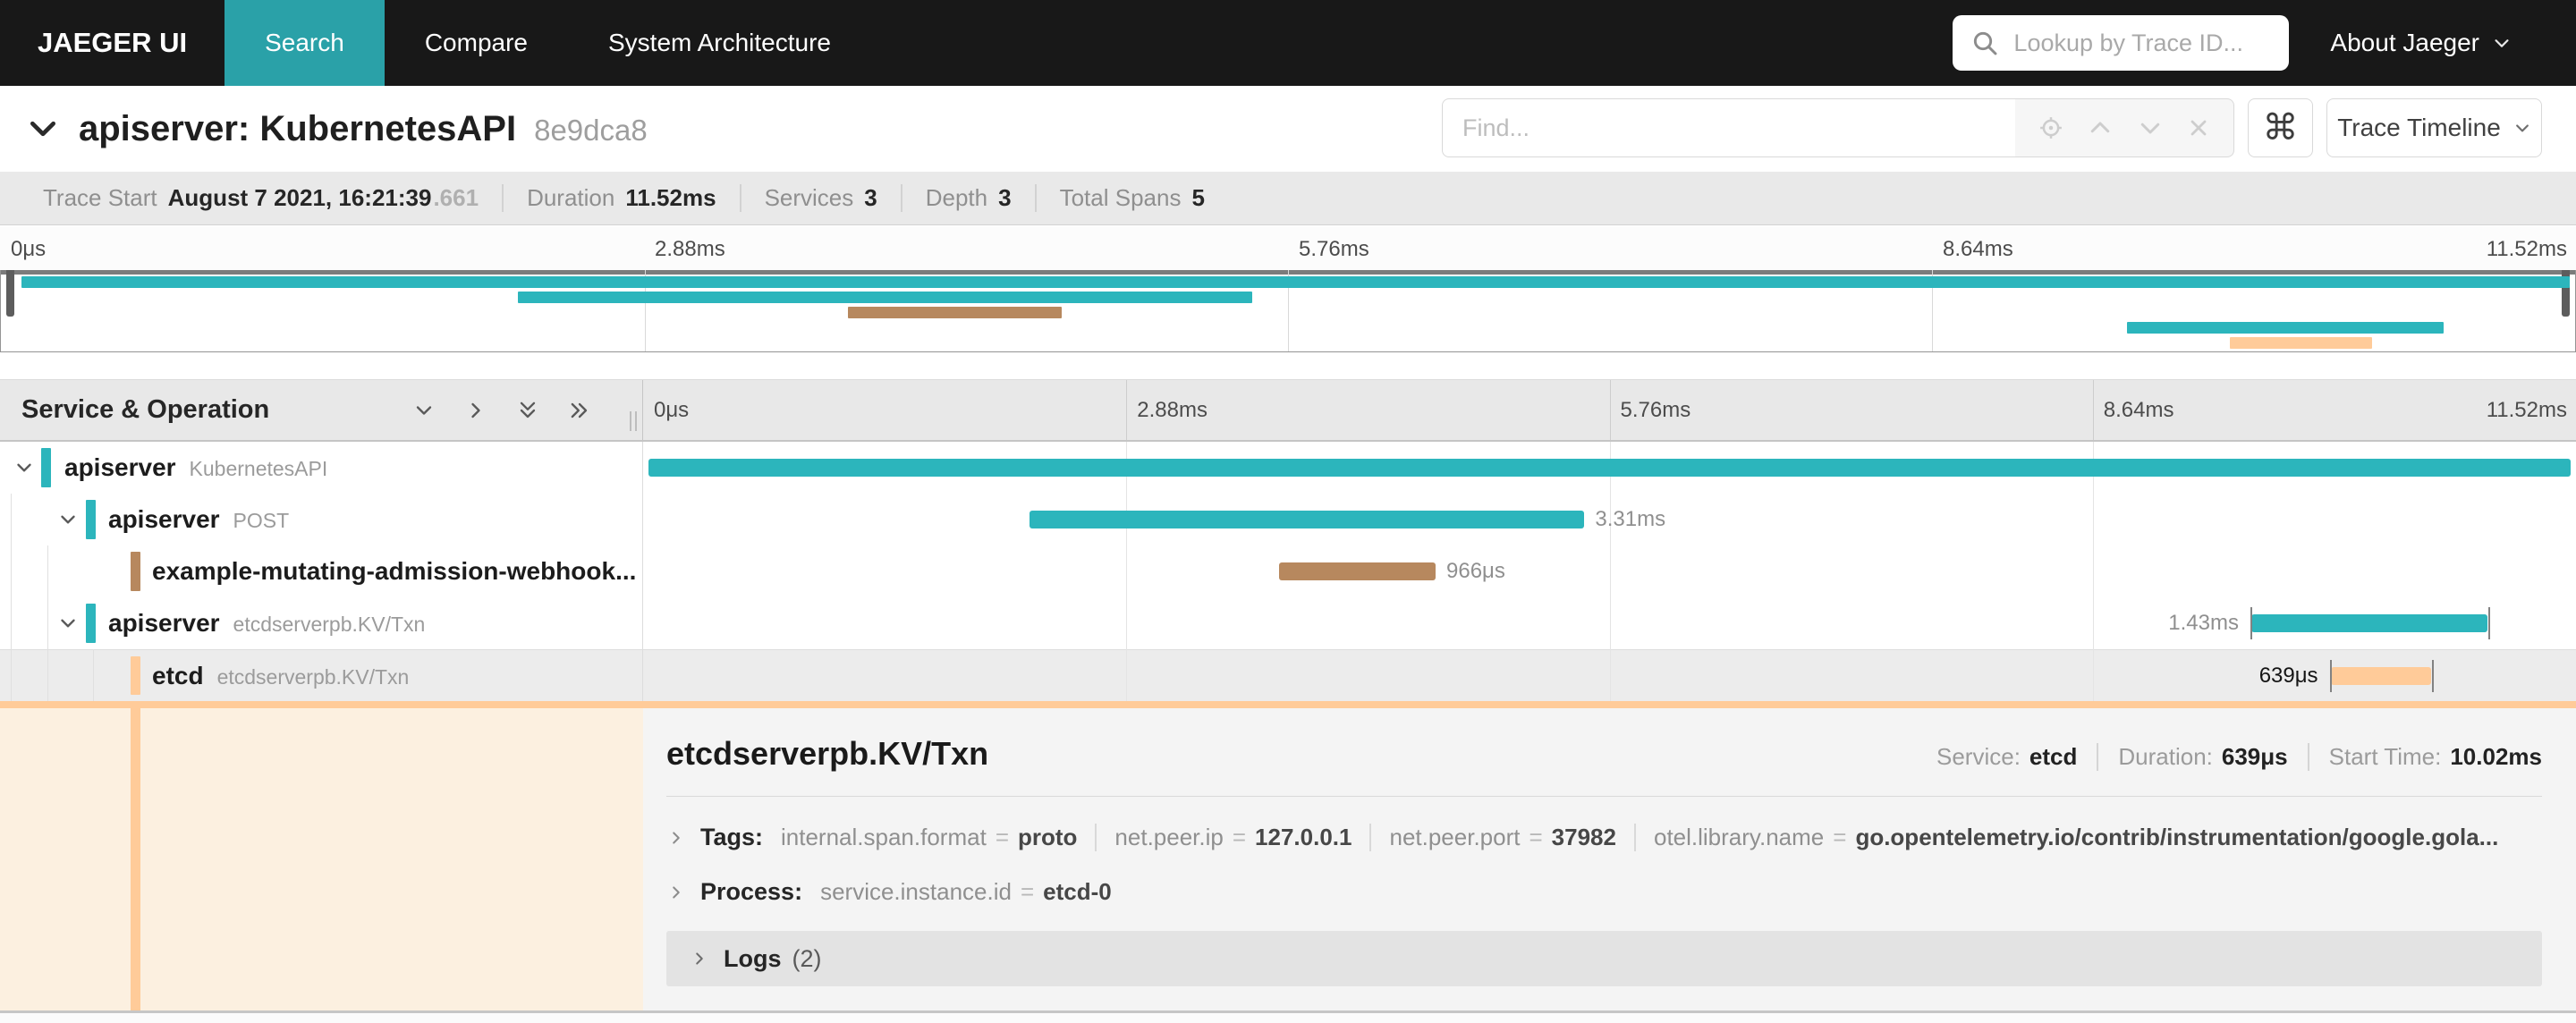  I want to click on span-row-apiserver-post: apiserver POST 3.31ms, so click(1288, 519).